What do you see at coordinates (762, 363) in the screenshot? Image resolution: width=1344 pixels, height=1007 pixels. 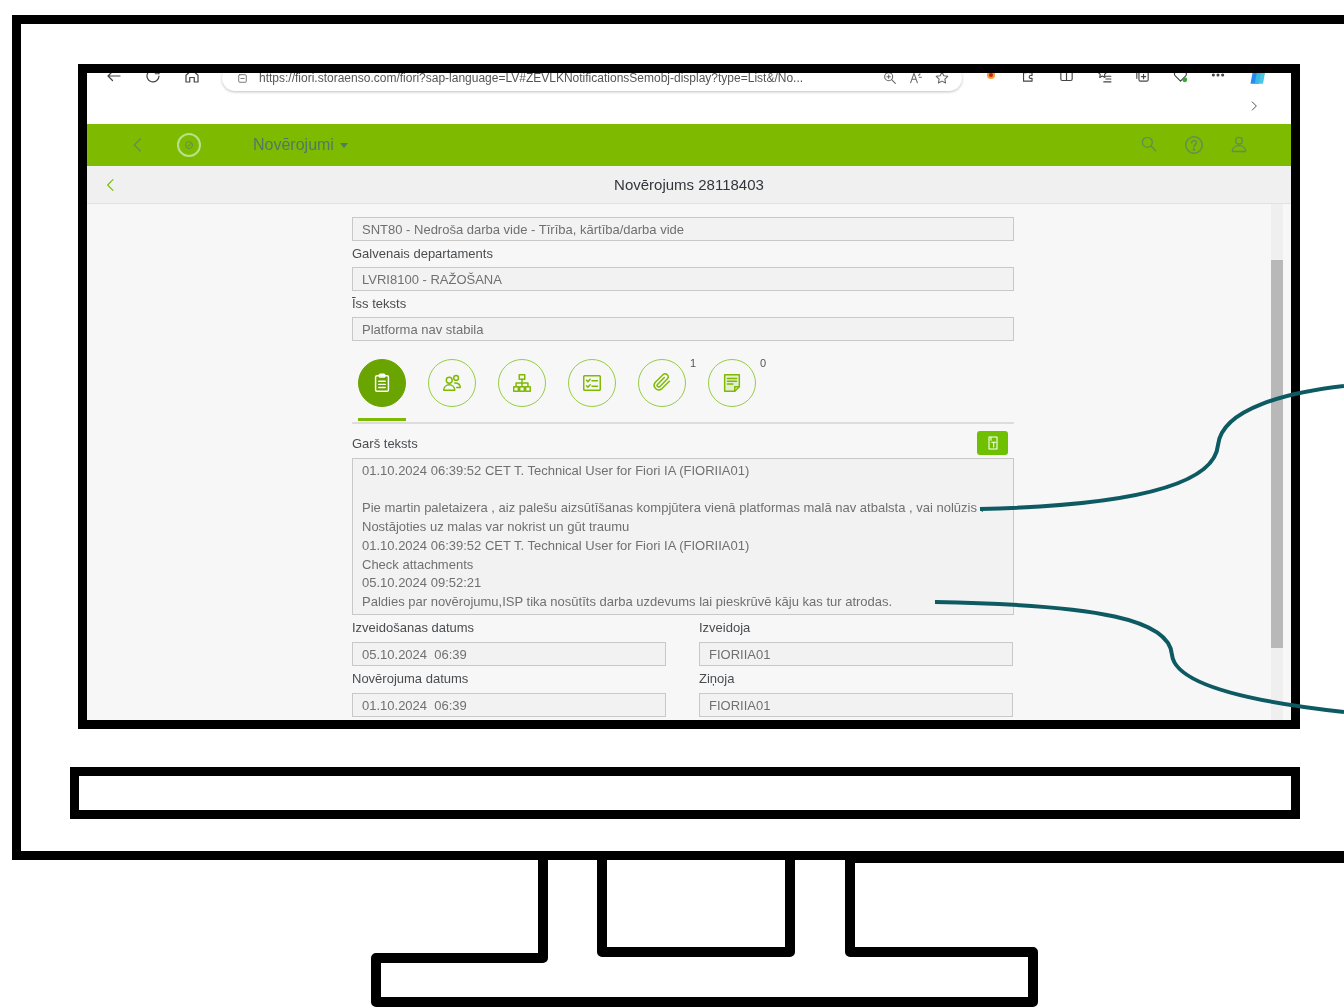 I see `tab-count: 0` at bounding box center [762, 363].